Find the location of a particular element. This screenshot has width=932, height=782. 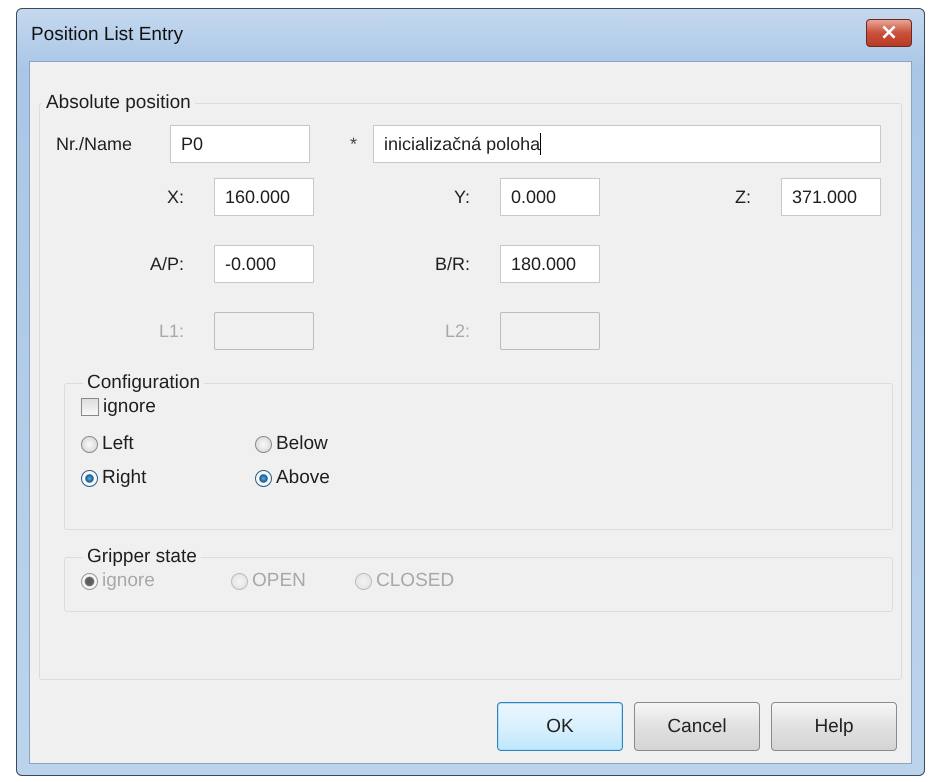

radio-option: Below is located at coordinates (342, 444).